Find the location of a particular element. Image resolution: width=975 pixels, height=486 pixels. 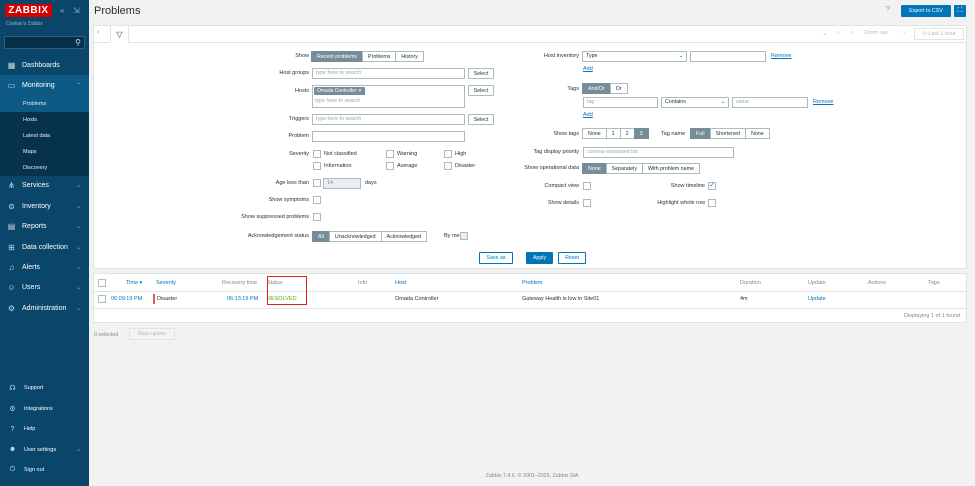

show-recent-problems: Recent problems is located at coordinates (337, 56).